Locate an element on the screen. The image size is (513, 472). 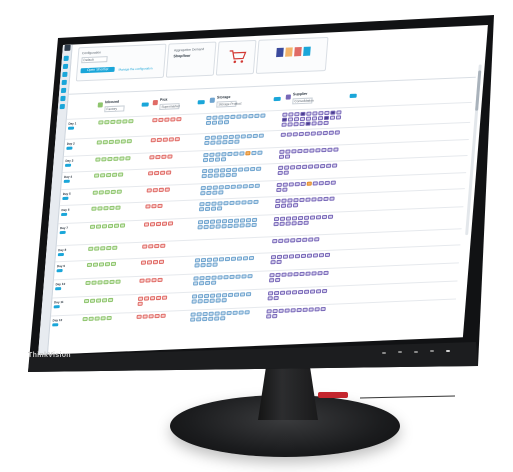
storage-select: Storage Product is located at coordinates (229, 104).